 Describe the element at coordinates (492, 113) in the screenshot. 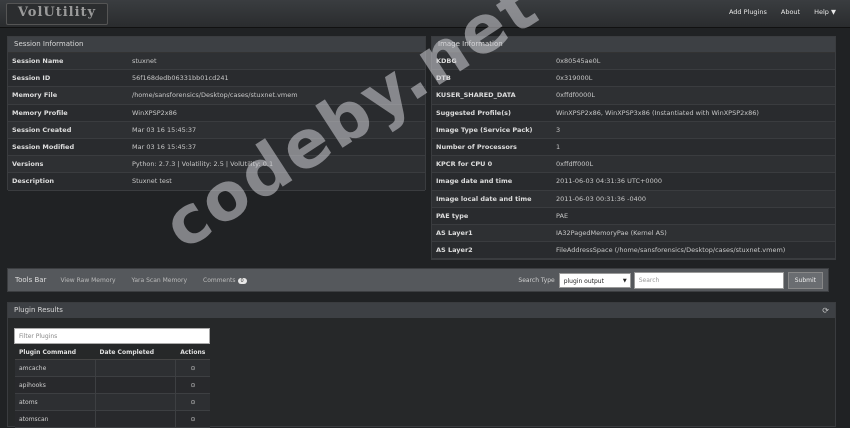

I see `info-key: Suggested Profile(s)` at that location.